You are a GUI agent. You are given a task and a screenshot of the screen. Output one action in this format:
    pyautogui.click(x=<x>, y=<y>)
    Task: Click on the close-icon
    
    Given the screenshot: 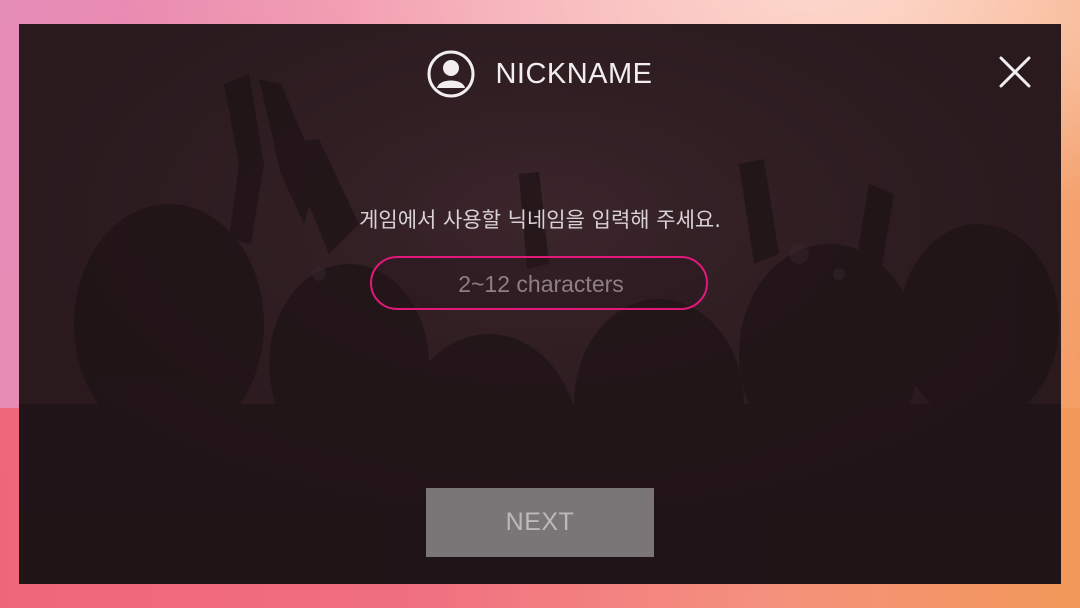 What is the action you would take?
    pyautogui.click(x=1015, y=72)
    